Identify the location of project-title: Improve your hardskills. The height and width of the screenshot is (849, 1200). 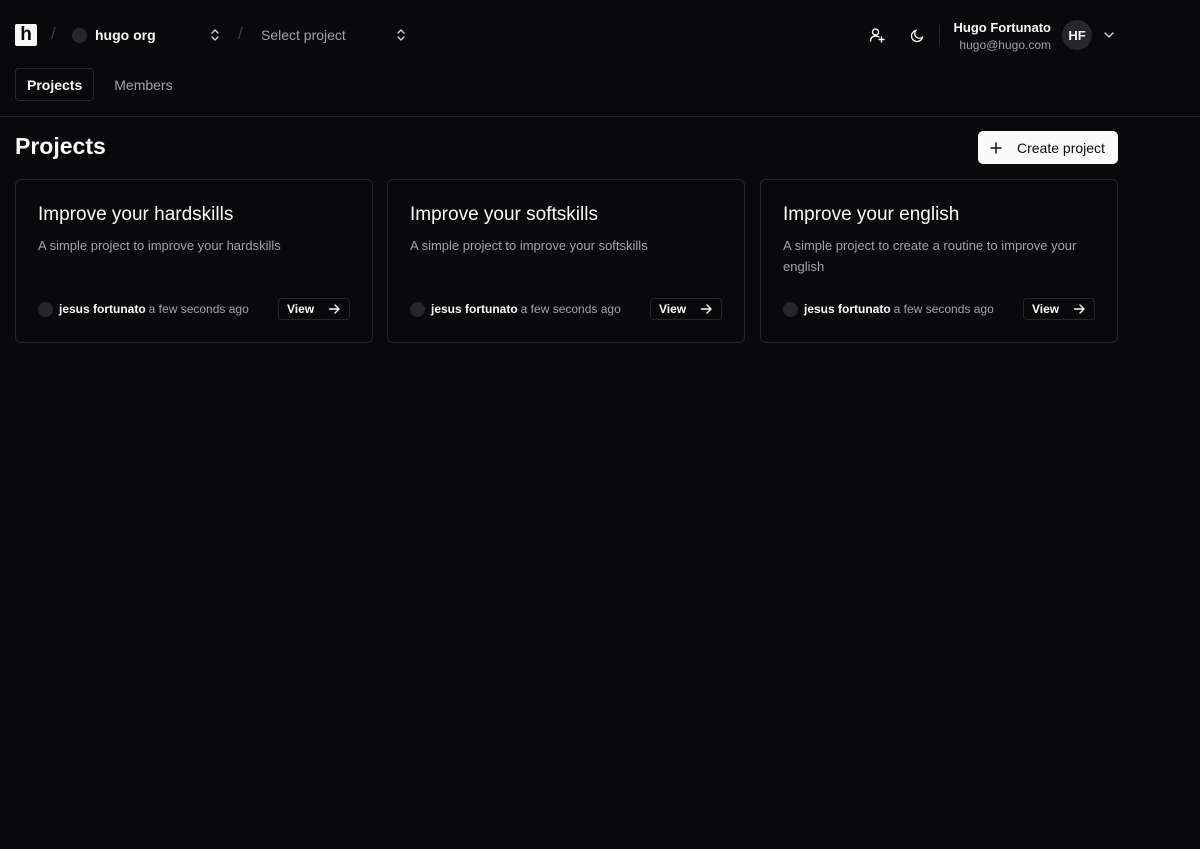
(136, 214).